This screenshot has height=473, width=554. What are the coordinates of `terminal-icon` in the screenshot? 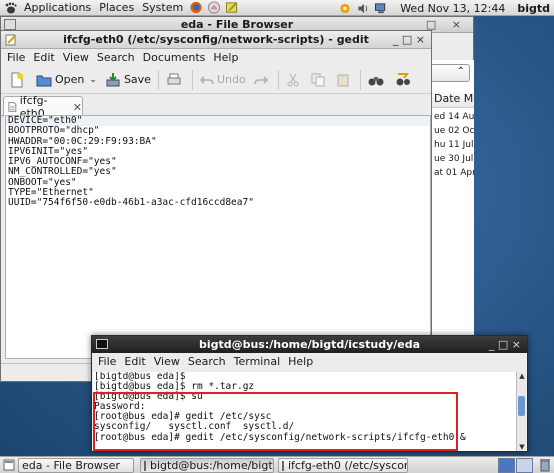 It's located at (145, 465).